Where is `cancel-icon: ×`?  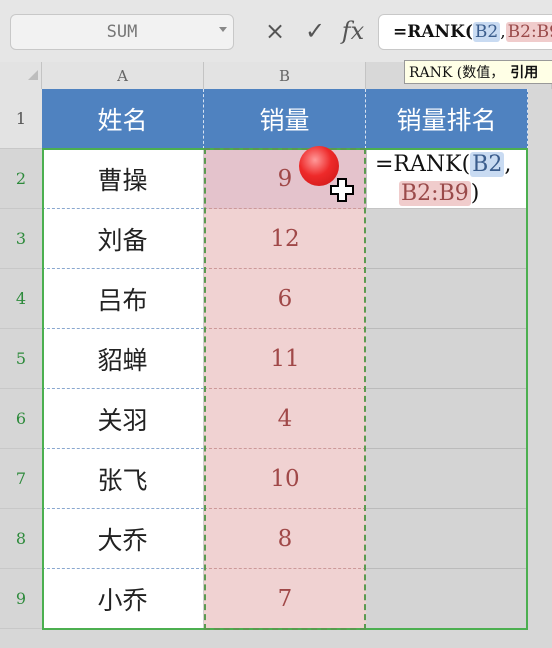 cancel-icon: × is located at coordinates (275, 31).